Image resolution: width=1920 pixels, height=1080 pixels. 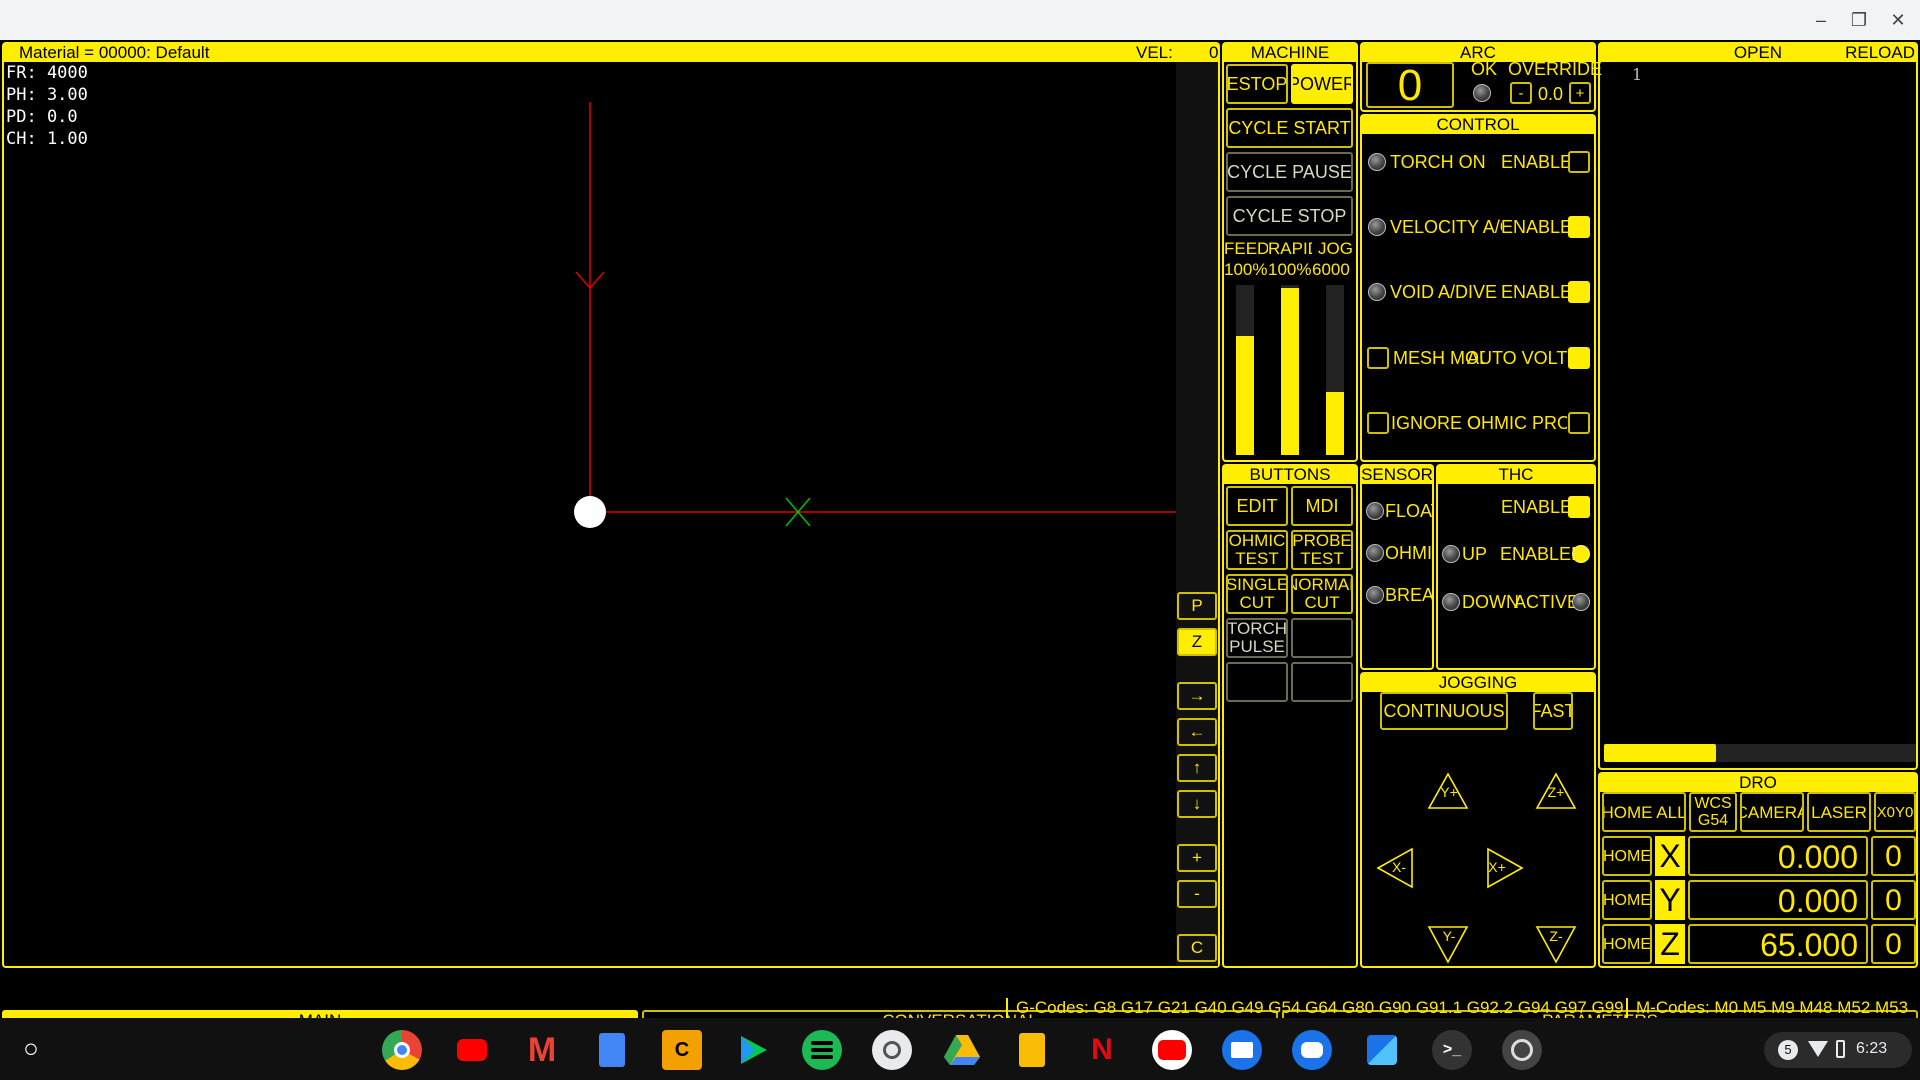 What do you see at coordinates (1197, 894) in the screenshot?
I see `zoom-out-button: -` at bounding box center [1197, 894].